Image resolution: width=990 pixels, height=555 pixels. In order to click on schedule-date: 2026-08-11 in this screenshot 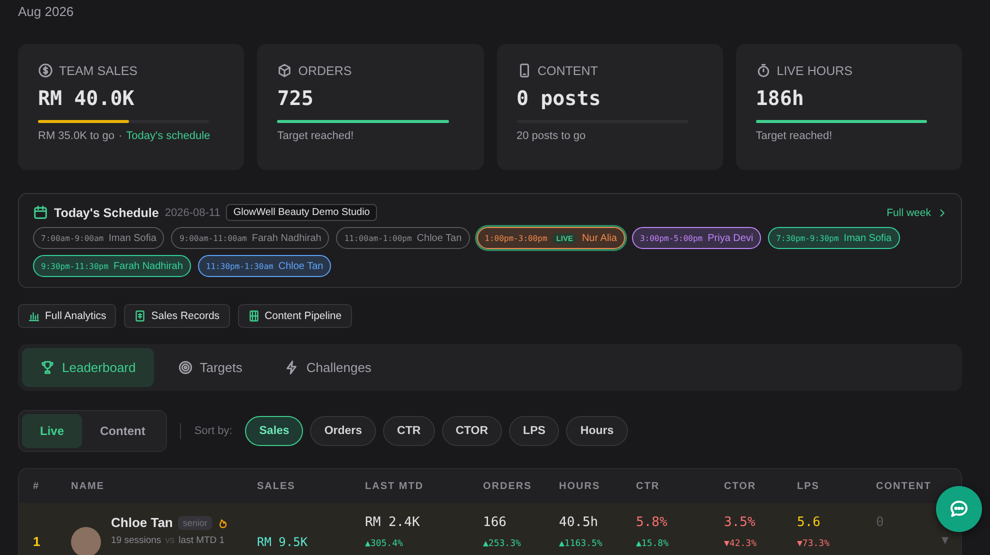, I will do `click(192, 212)`.